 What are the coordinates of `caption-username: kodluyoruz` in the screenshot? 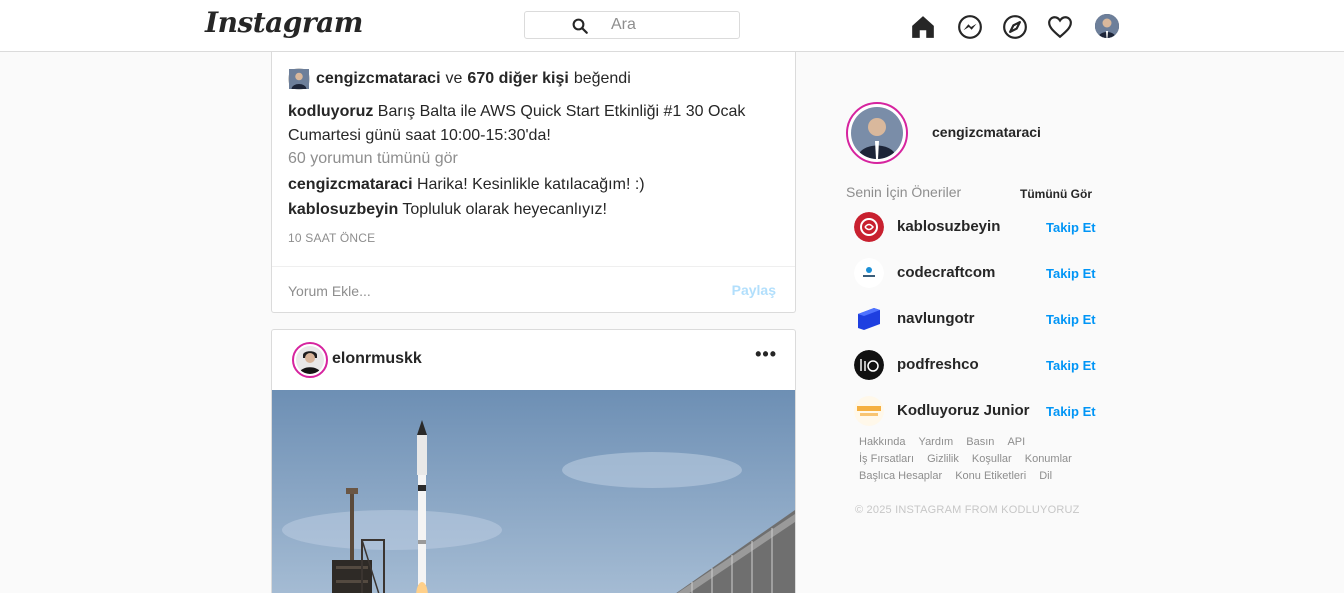 It's located at (330, 111).